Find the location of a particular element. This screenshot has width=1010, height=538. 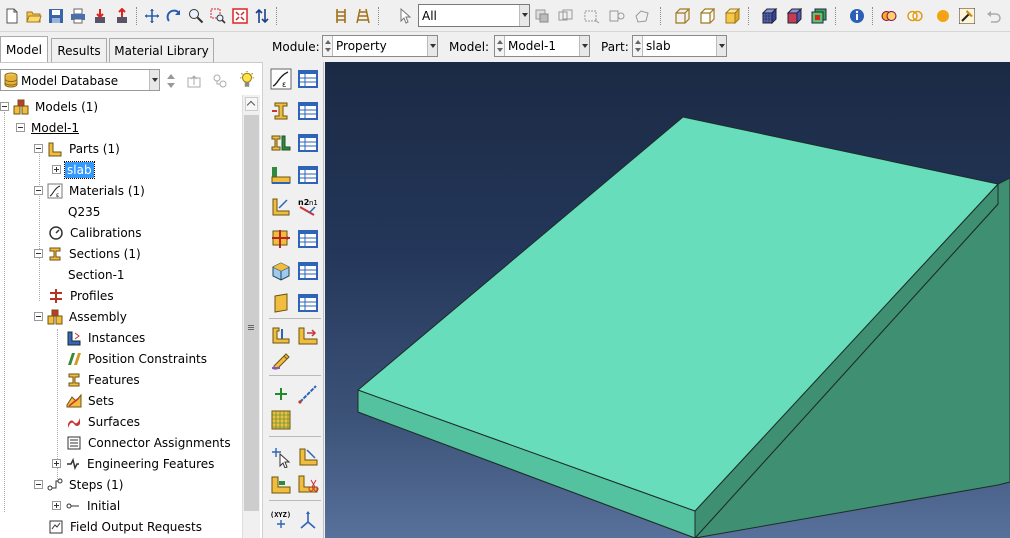

tree-node-calibrations: Calibrations is located at coordinates (96, 232).